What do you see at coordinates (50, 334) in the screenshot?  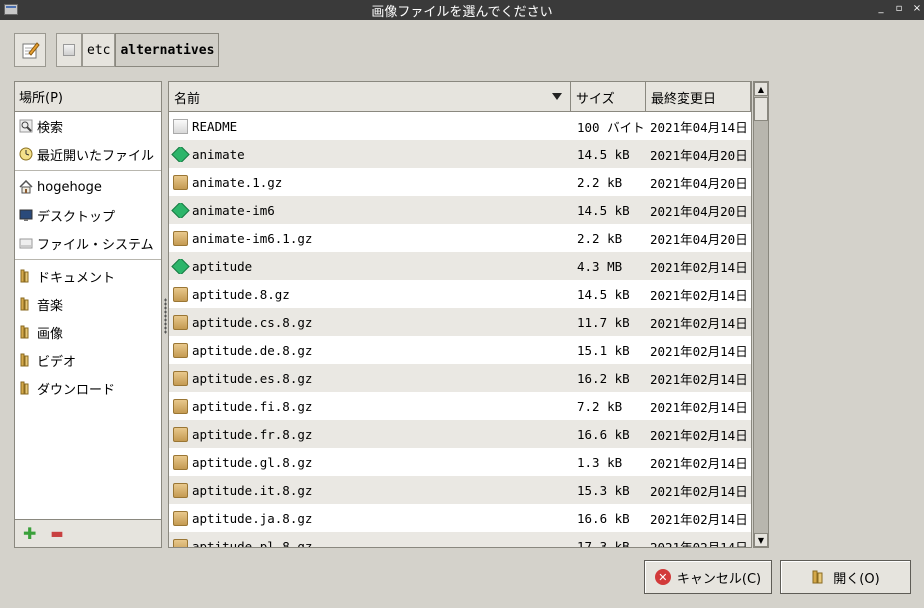 I see `place-label: 画像` at bounding box center [50, 334].